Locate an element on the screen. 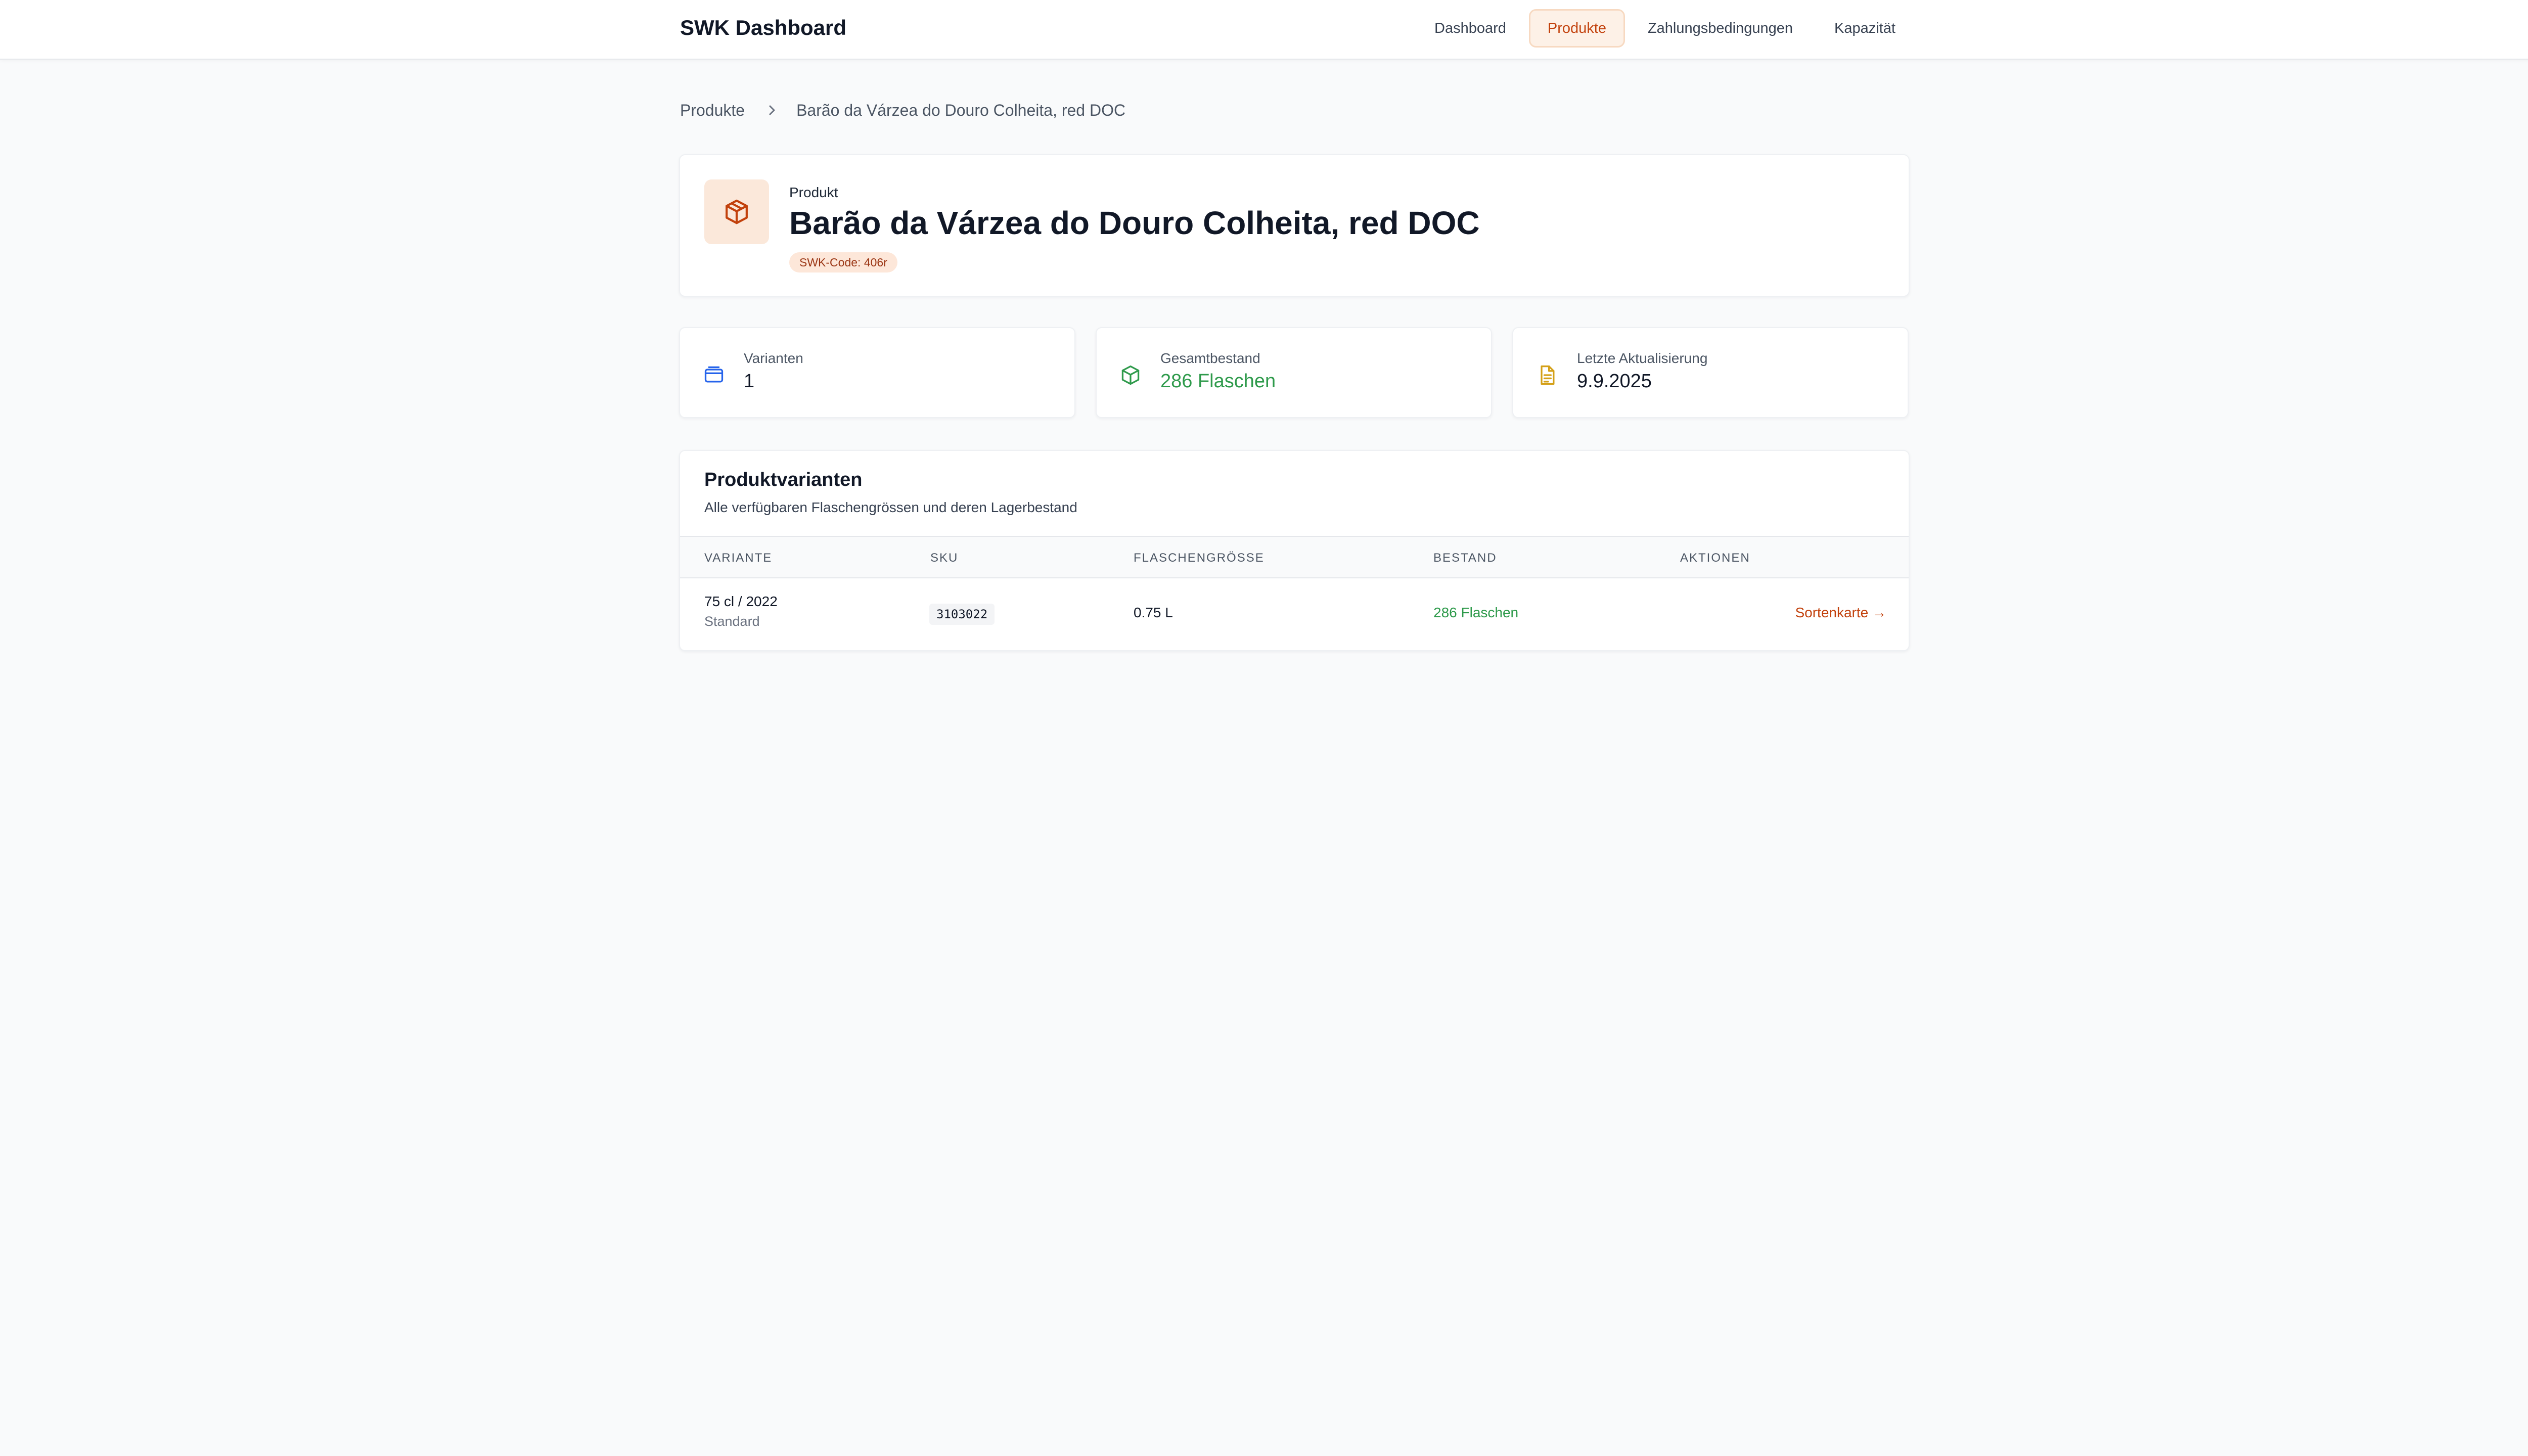  column-header-variante: VARIANTE is located at coordinates (739, 558).